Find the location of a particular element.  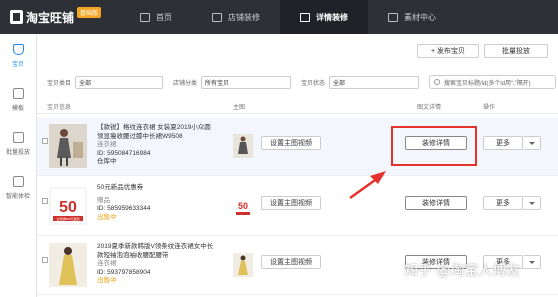

item-icon is located at coordinates (18, 49).